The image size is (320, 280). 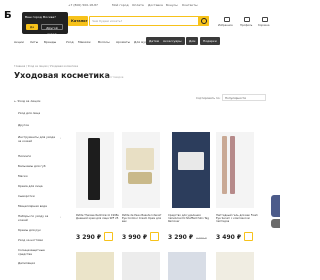 I want to click on sidebar-item: Депиляция, so click(x=38, y=263).